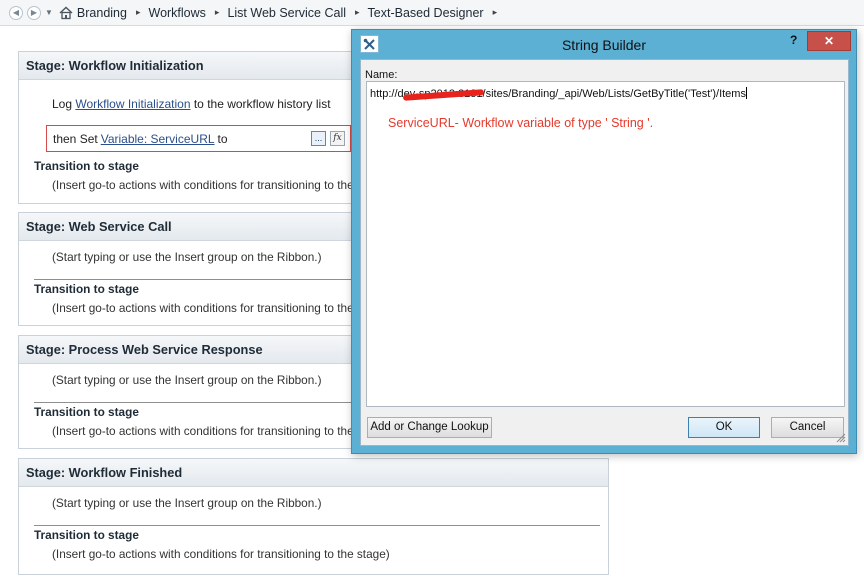 The image size is (864, 577). Describe the element at coordinates (49, 12) in the screenshot. I see `history-dropdown-icon: ▼` at that location.